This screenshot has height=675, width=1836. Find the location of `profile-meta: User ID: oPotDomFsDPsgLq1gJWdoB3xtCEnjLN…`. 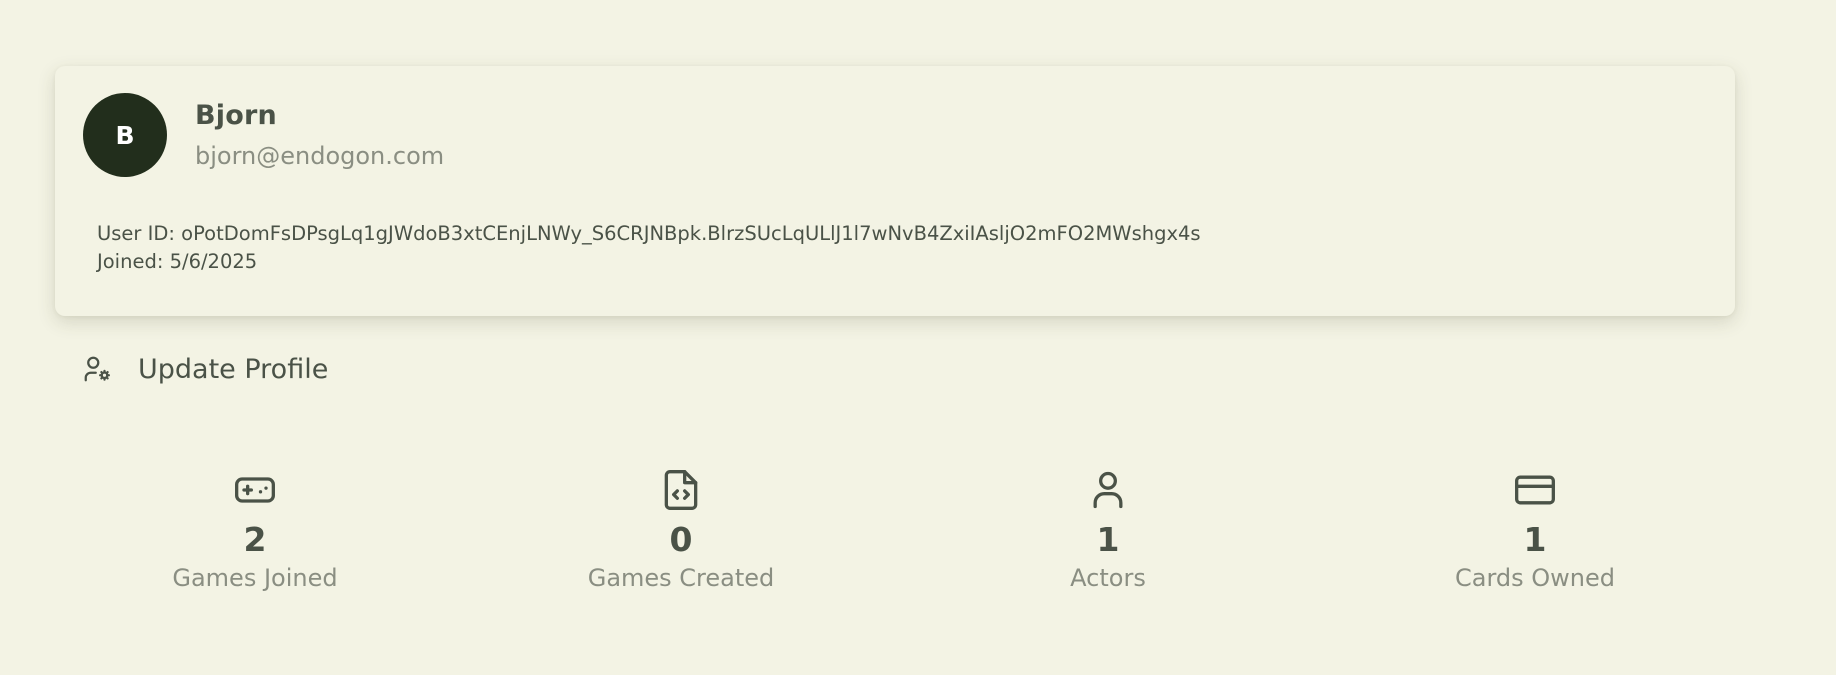

profile-meta: User ID: oPotDomFsDPsgLq1gJWdoB3xtCEnjLN… is located at coordinates (649, 248).